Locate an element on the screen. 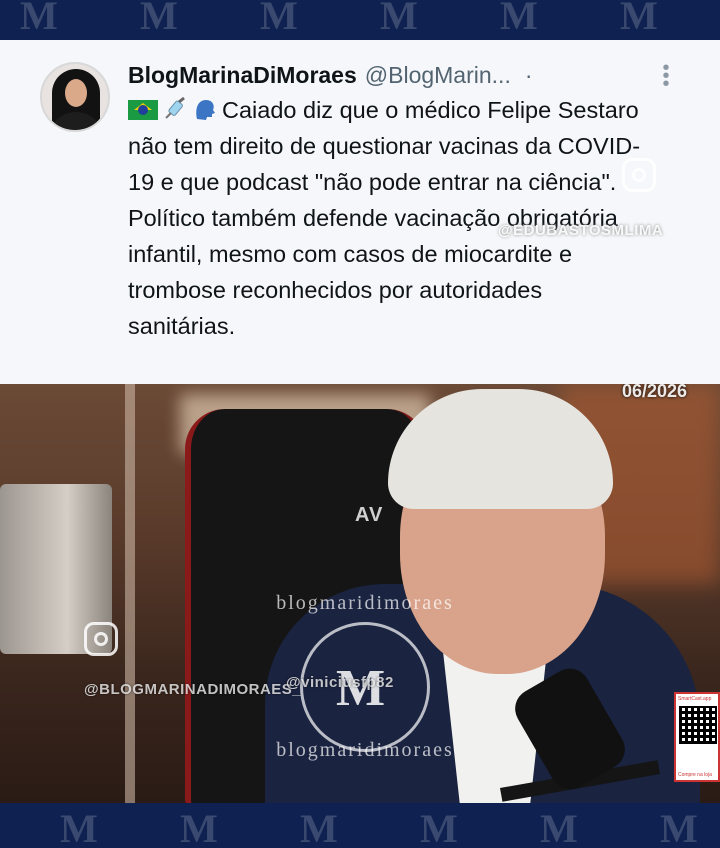 This screenshot has height=848, width=720. more-options-icon: • • • is located at coordinates (666, 76).